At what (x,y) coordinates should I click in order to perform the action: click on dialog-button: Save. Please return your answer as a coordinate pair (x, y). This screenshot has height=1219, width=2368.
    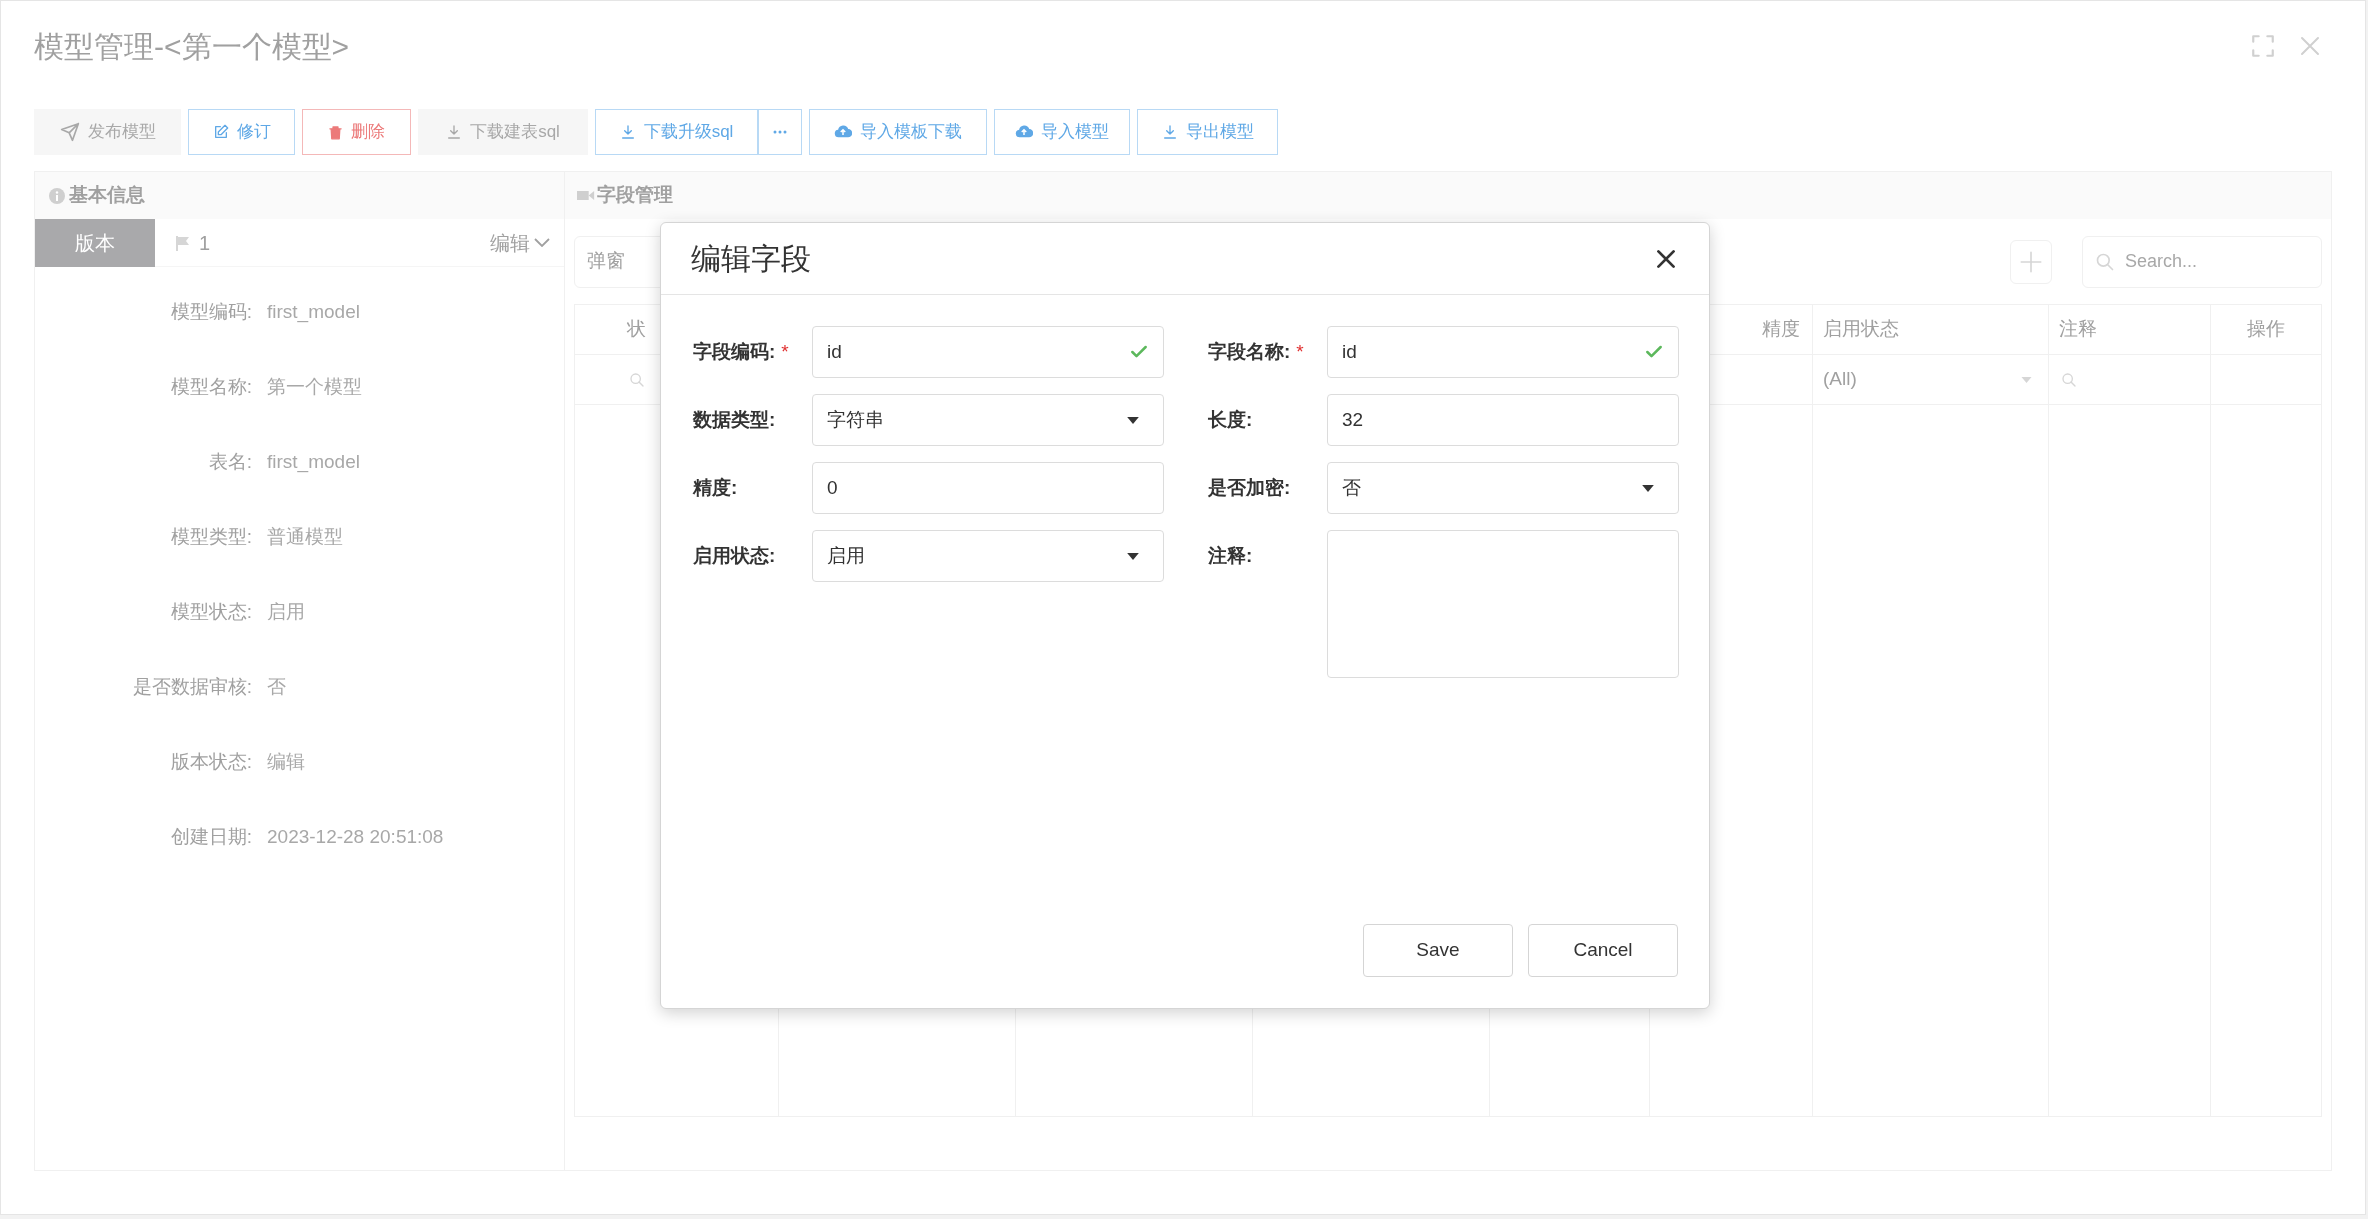
    Looking at the image, I should click on (1438, 950).